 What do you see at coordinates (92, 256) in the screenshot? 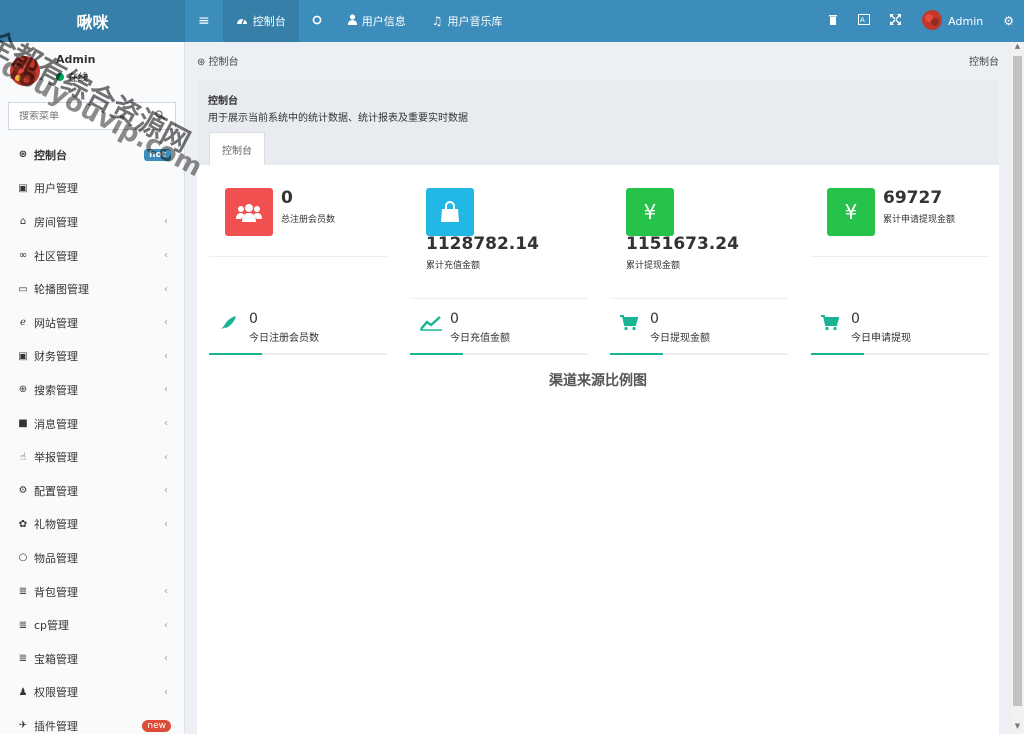
I see `sidebar-item: ∞ 社区管理 ‹` at bounding box center [92, 256].